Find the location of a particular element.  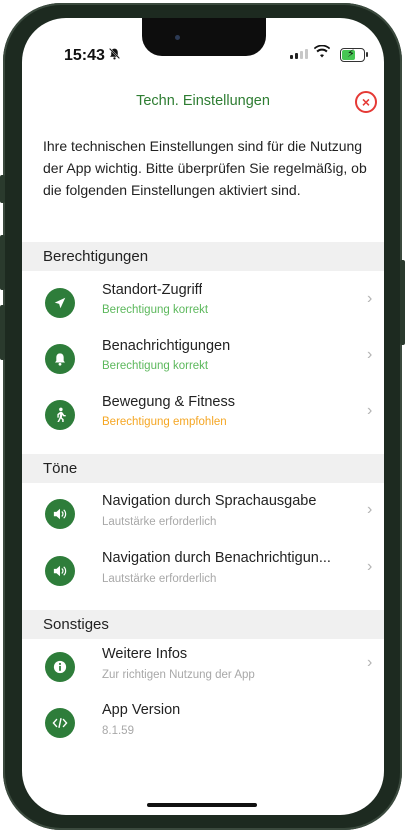

phone-power-button is located at coordinates (402, 302).